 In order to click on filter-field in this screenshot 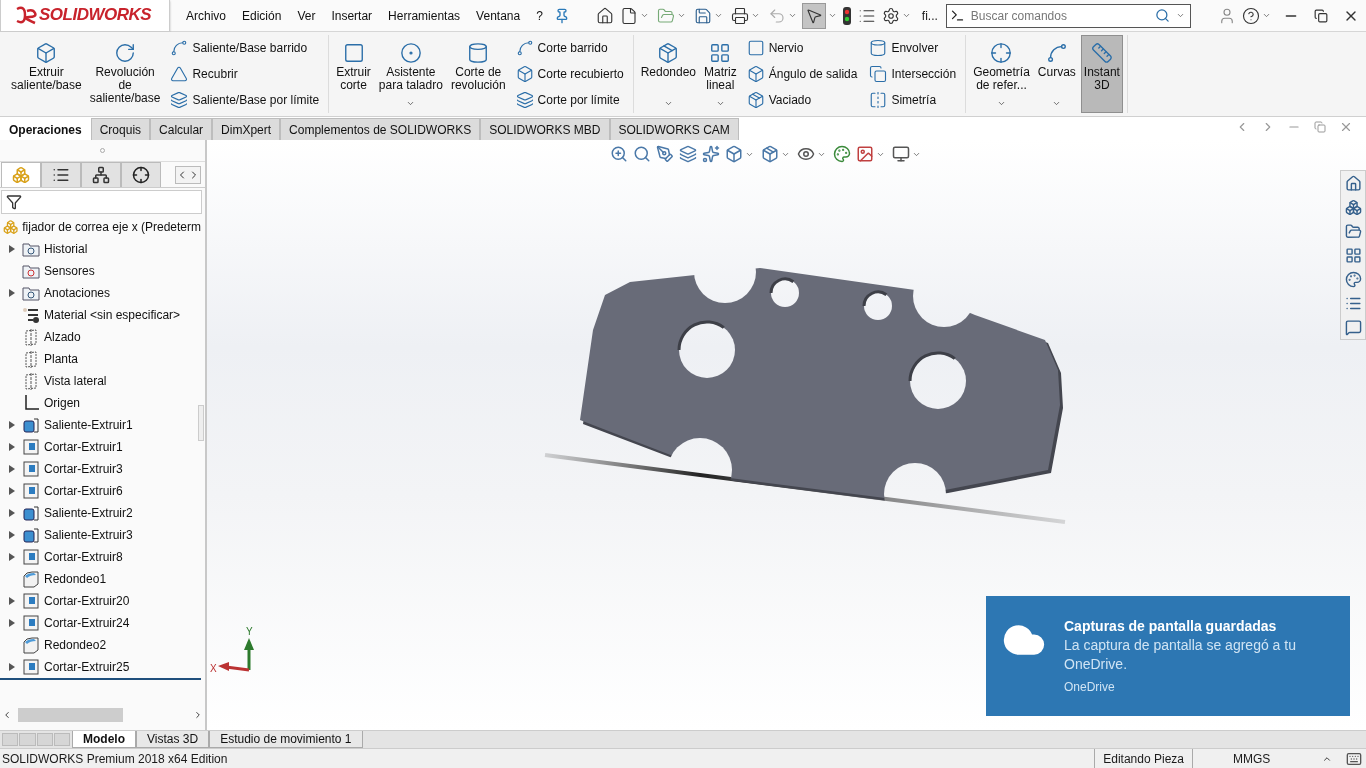, I will do `click(101, 202)`.